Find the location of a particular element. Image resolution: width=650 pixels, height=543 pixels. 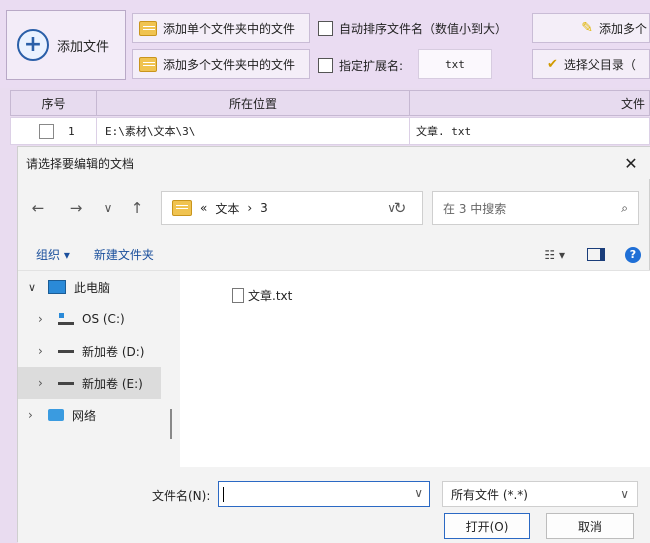

text-file-icon is located at coordinates (238, 295).